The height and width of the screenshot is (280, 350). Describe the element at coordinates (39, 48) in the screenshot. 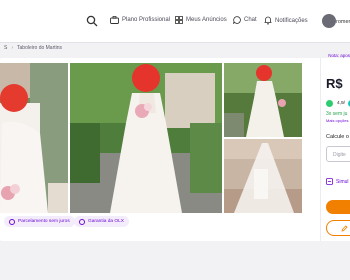

I see `breadcrumb-item: Taboleiro do Martins` at that location.